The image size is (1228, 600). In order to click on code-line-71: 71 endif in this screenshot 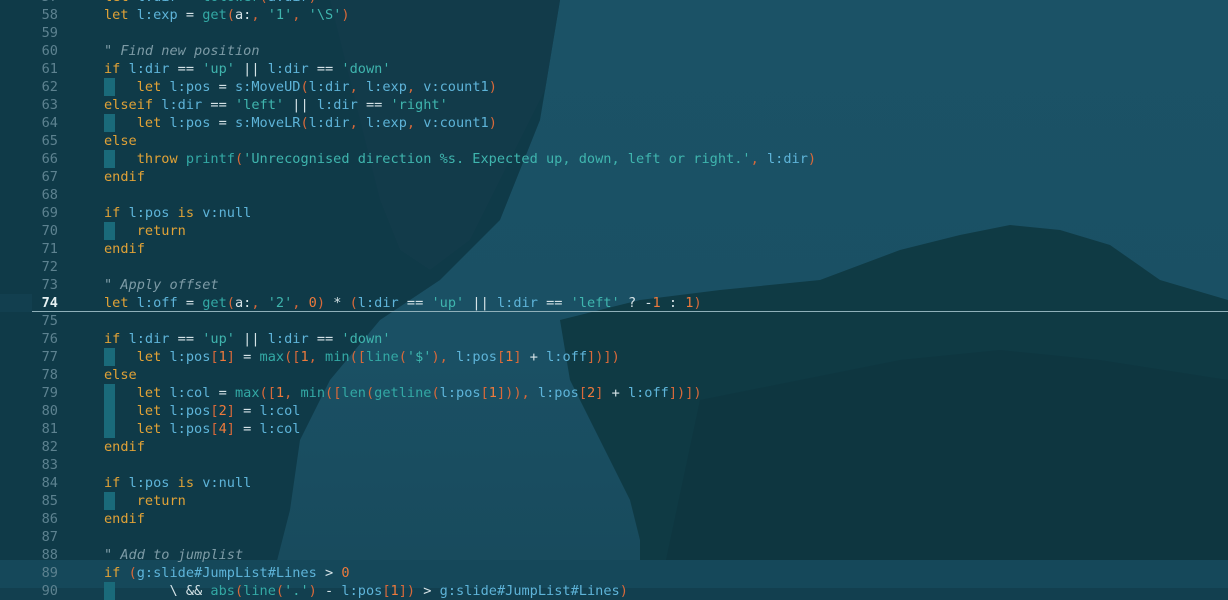, I will do `click(614, 249)`.